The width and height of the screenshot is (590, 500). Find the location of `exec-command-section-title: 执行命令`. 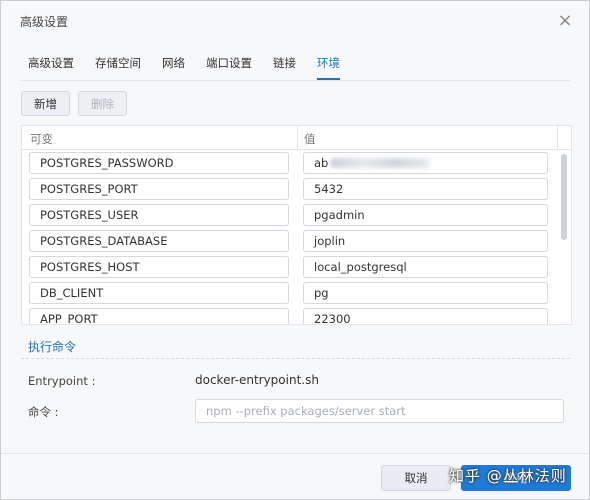

exec-command-section-title: 执行命令 is located at coordinates (52, 347).